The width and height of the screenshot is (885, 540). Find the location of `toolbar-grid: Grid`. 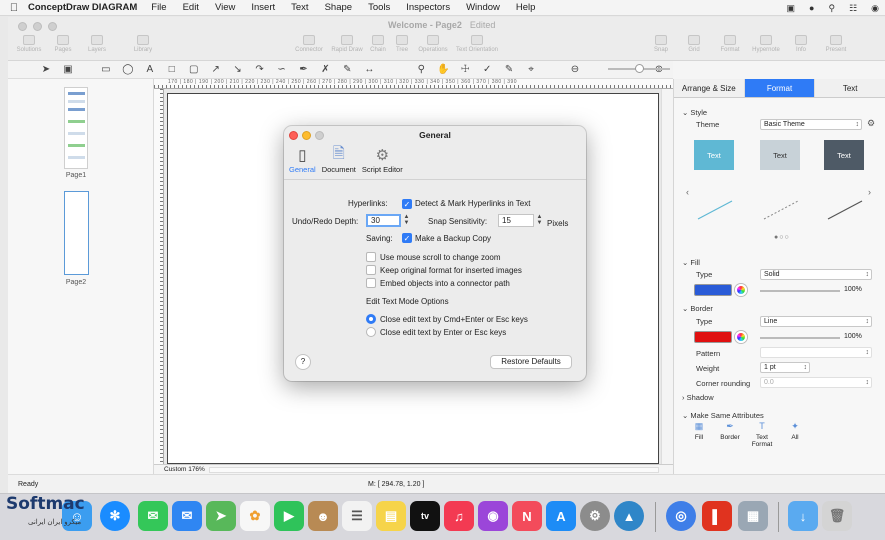

toolbar-grid: Grid is located at coordinates (694, 46).